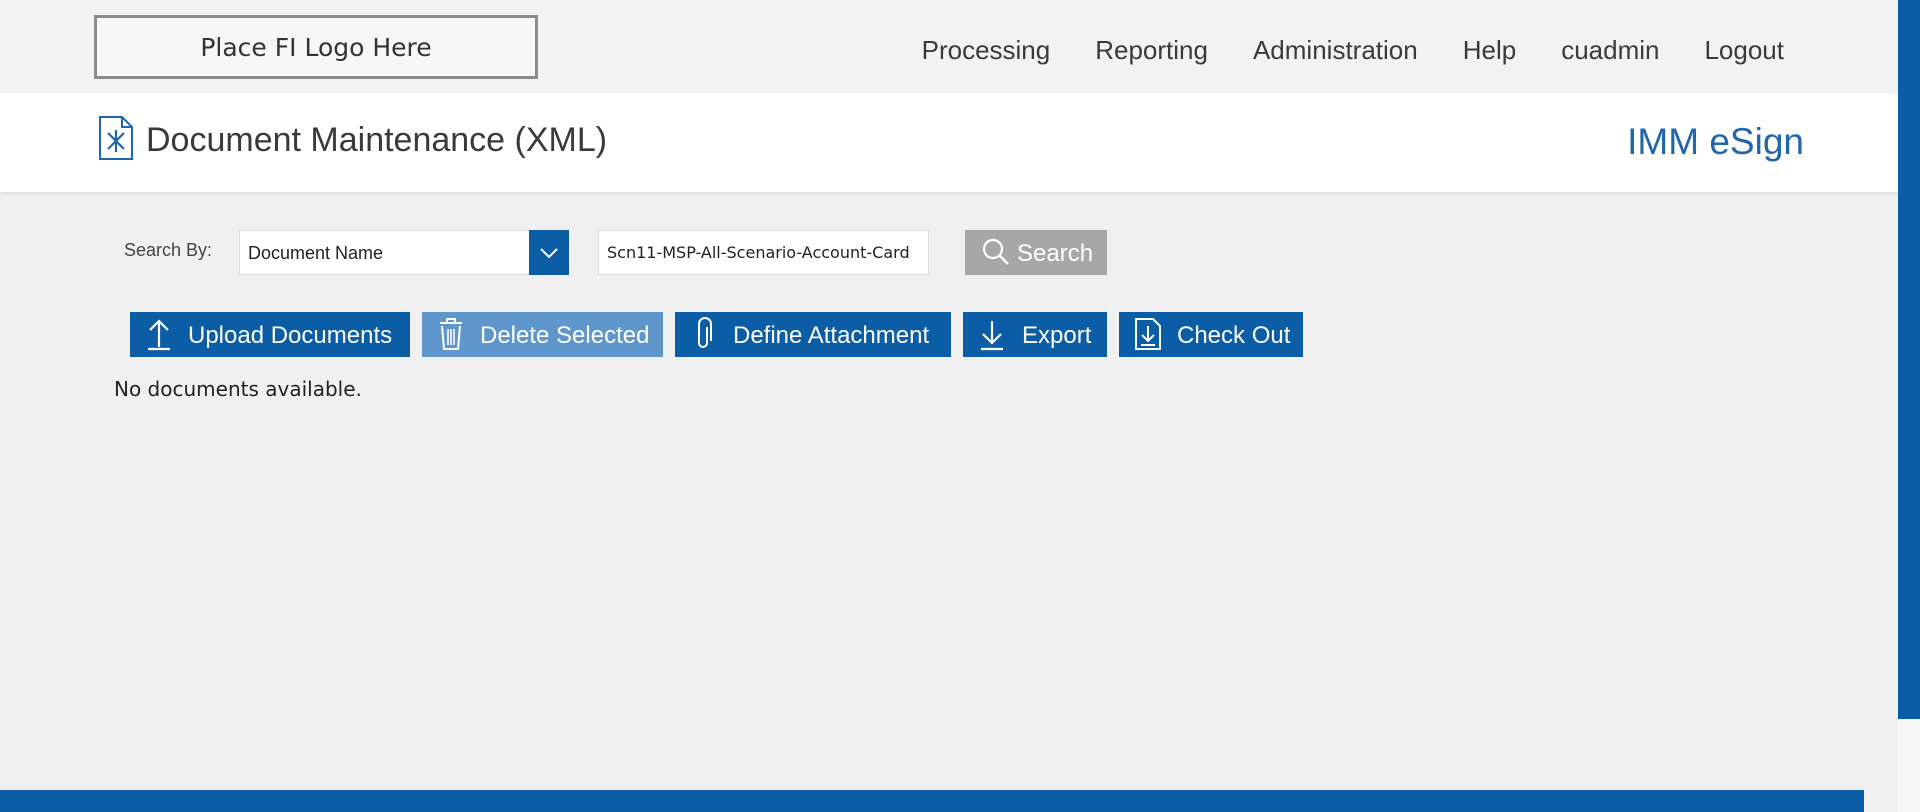  What do you see at coordinates (1909, 359) in the screenshot?
I see `right-edge-bar` at bounding box center [1909, 359].